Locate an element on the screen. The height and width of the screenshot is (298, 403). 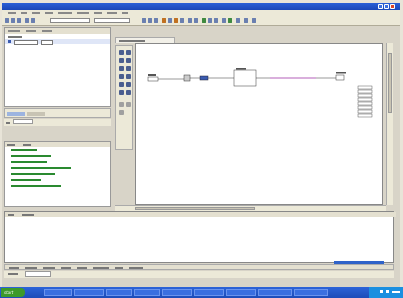
close-button is located at coordinates (392, 6).